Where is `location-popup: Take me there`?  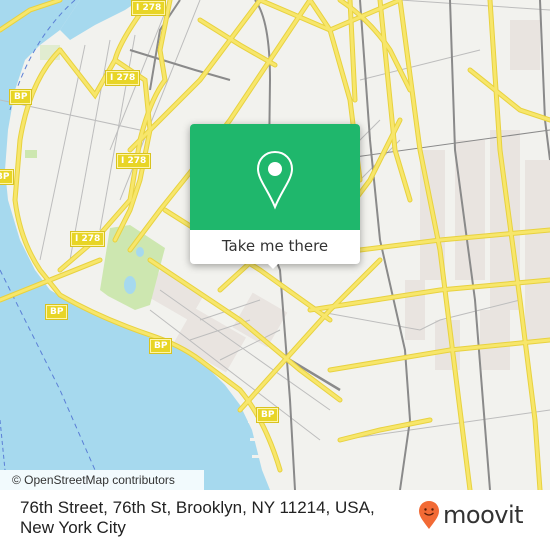 location-popup: Take me there is located at coordinates (275, 196).